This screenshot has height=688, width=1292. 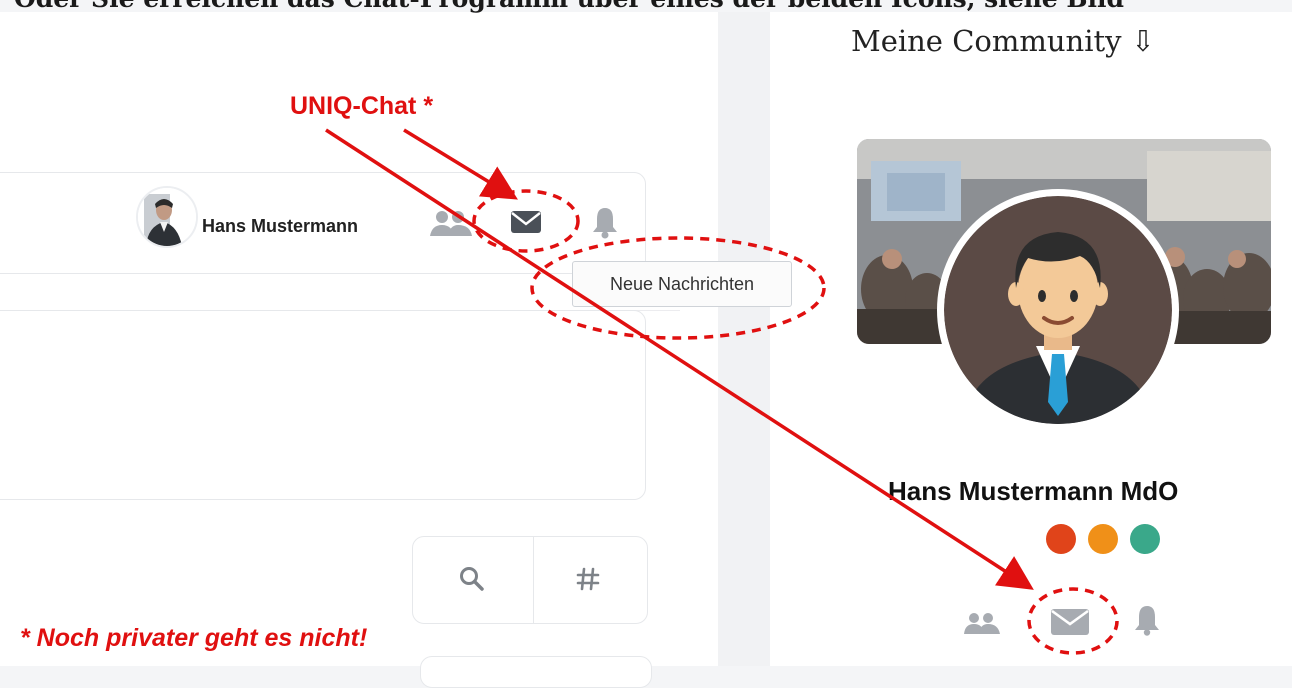 What do you see at coordinates (1145, 539) in the screenshot?
I see `shield-badge-icon` at bounding box center [1145, 539].